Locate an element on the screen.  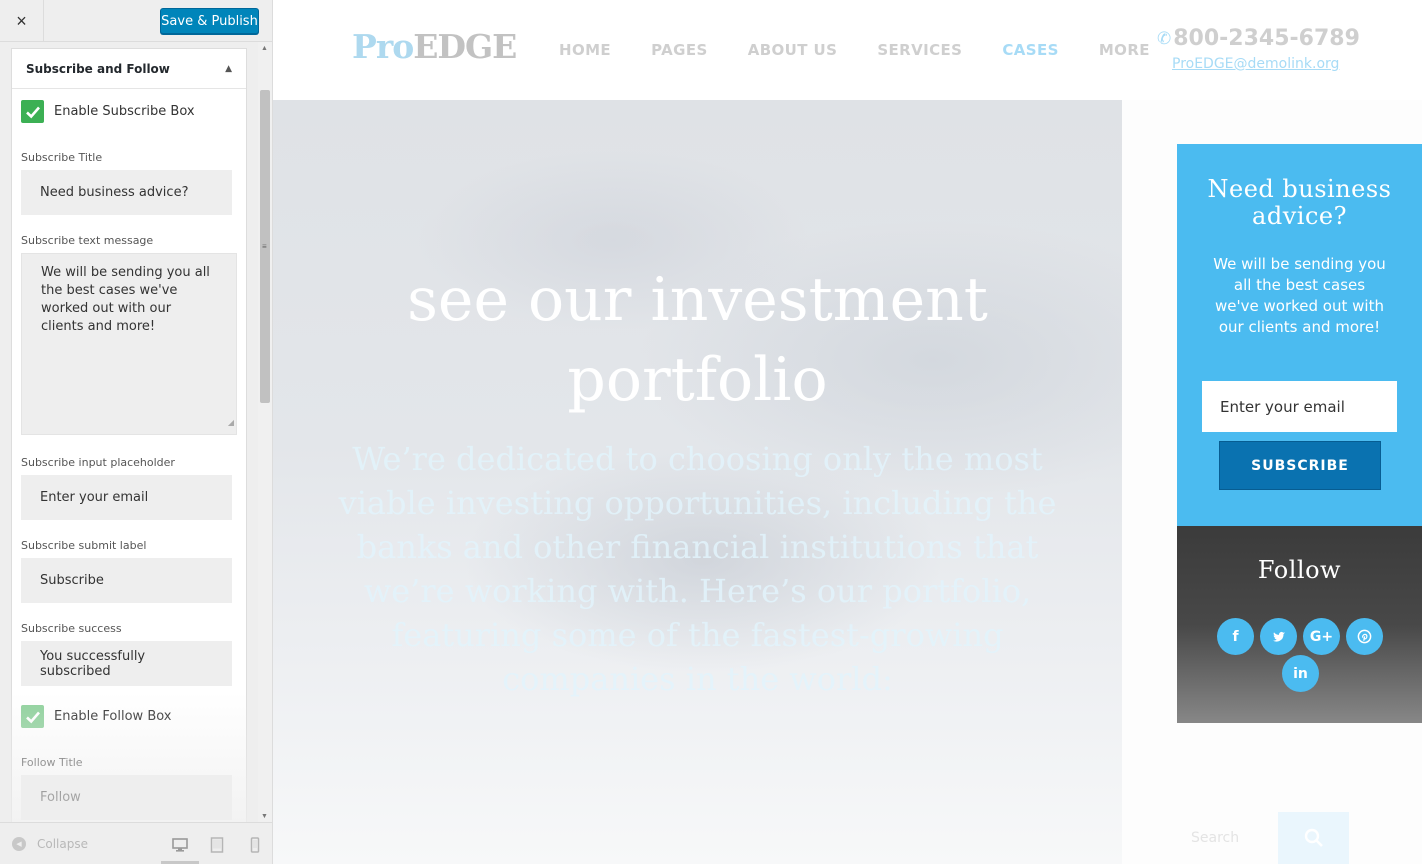
site-logo: ProEDGE is located at coordinates (434, 46).